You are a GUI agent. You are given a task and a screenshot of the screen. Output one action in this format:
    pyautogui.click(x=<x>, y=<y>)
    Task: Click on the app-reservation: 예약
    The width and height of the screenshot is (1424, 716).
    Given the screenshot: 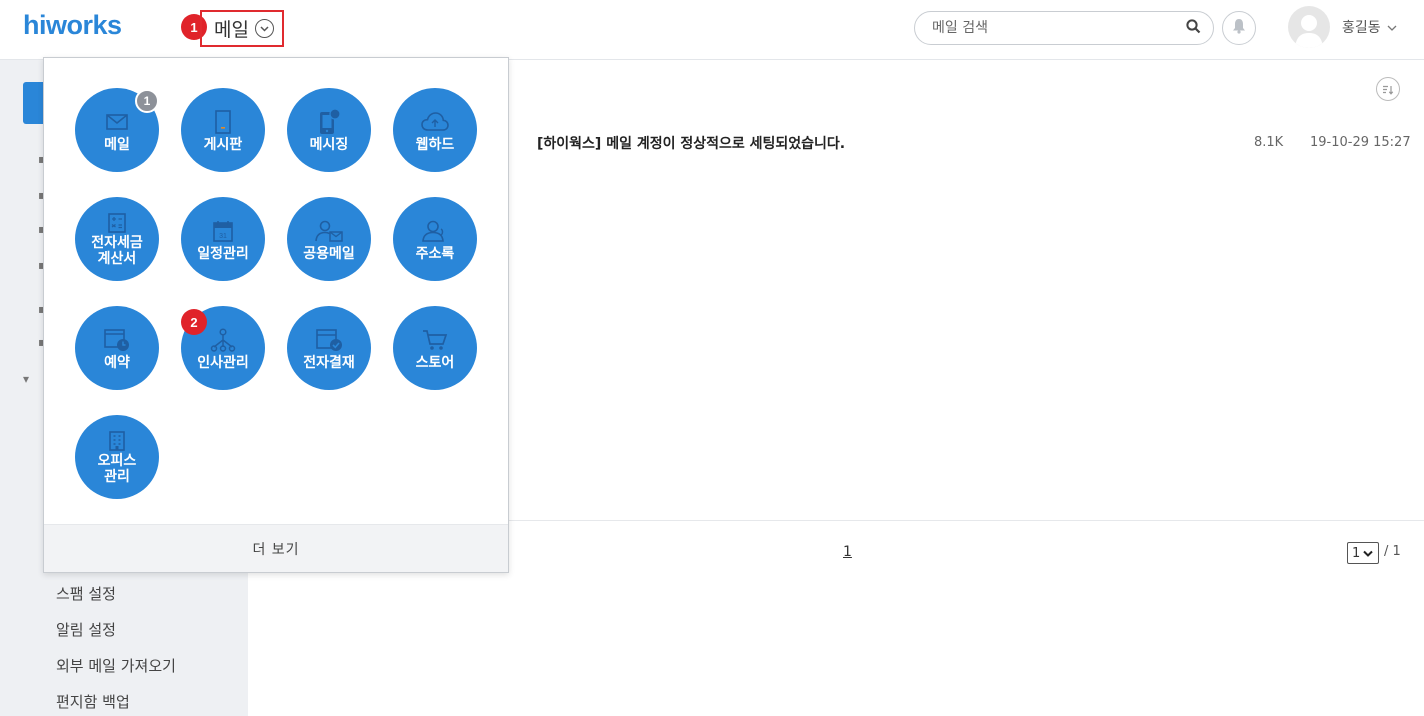 What is the action you would take?
    pyautogui.click(x=117, y=348)
    